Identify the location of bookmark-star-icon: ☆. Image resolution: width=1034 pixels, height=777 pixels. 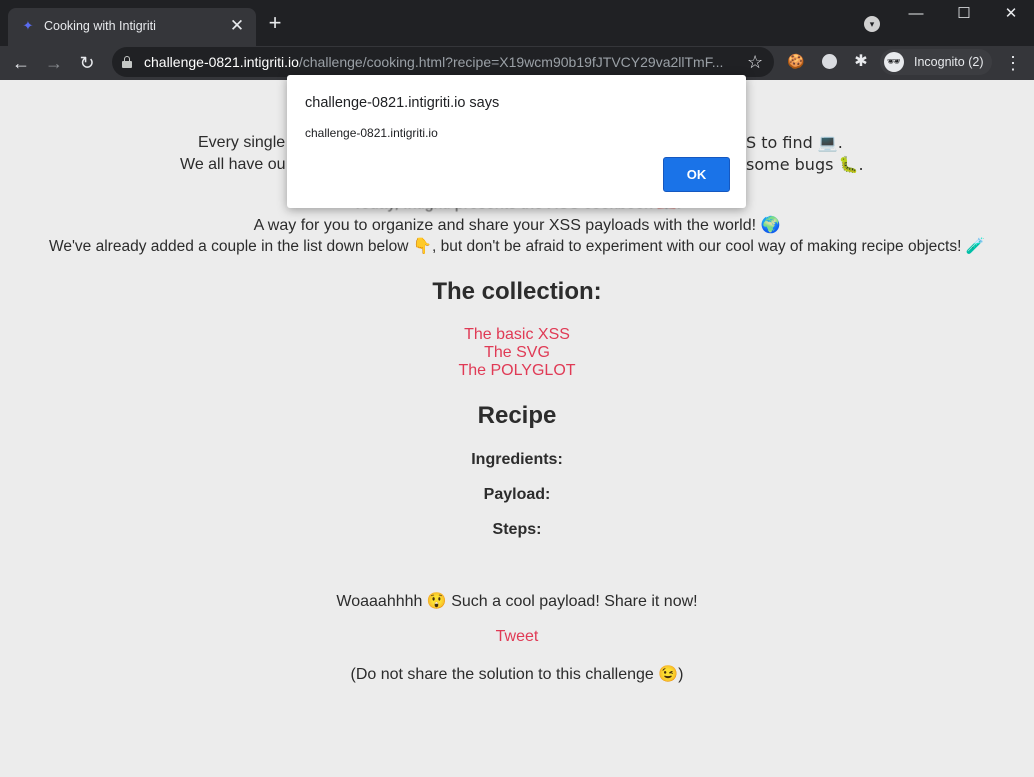
(755, 62).